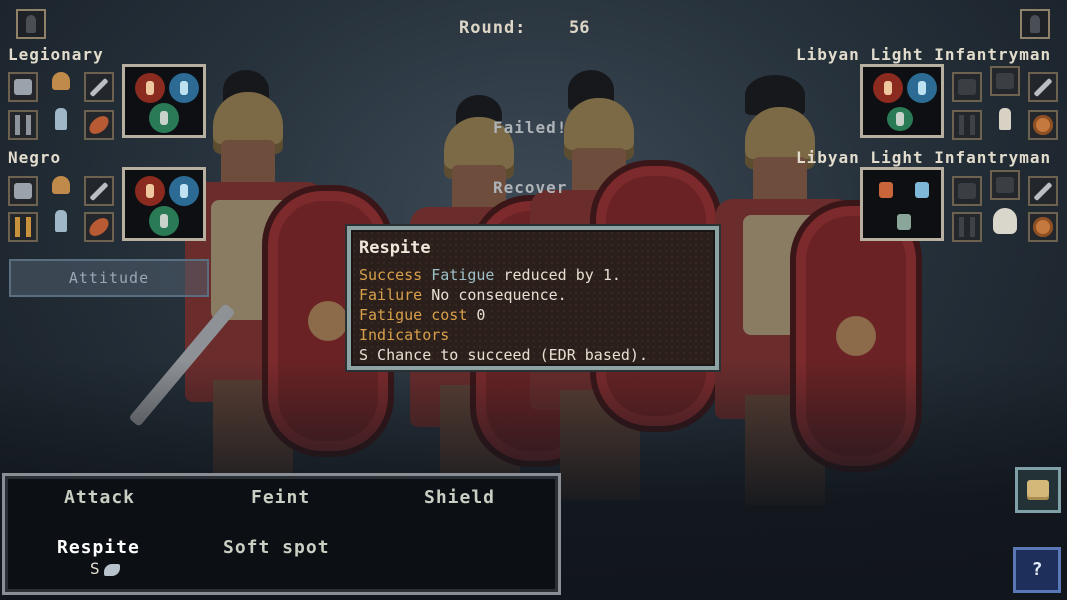  What do you see at coordinates (463, 295) in the screenshot?
I see `tooltip-line-failure: Failure No consequence.` at bounding box center [463, 295].